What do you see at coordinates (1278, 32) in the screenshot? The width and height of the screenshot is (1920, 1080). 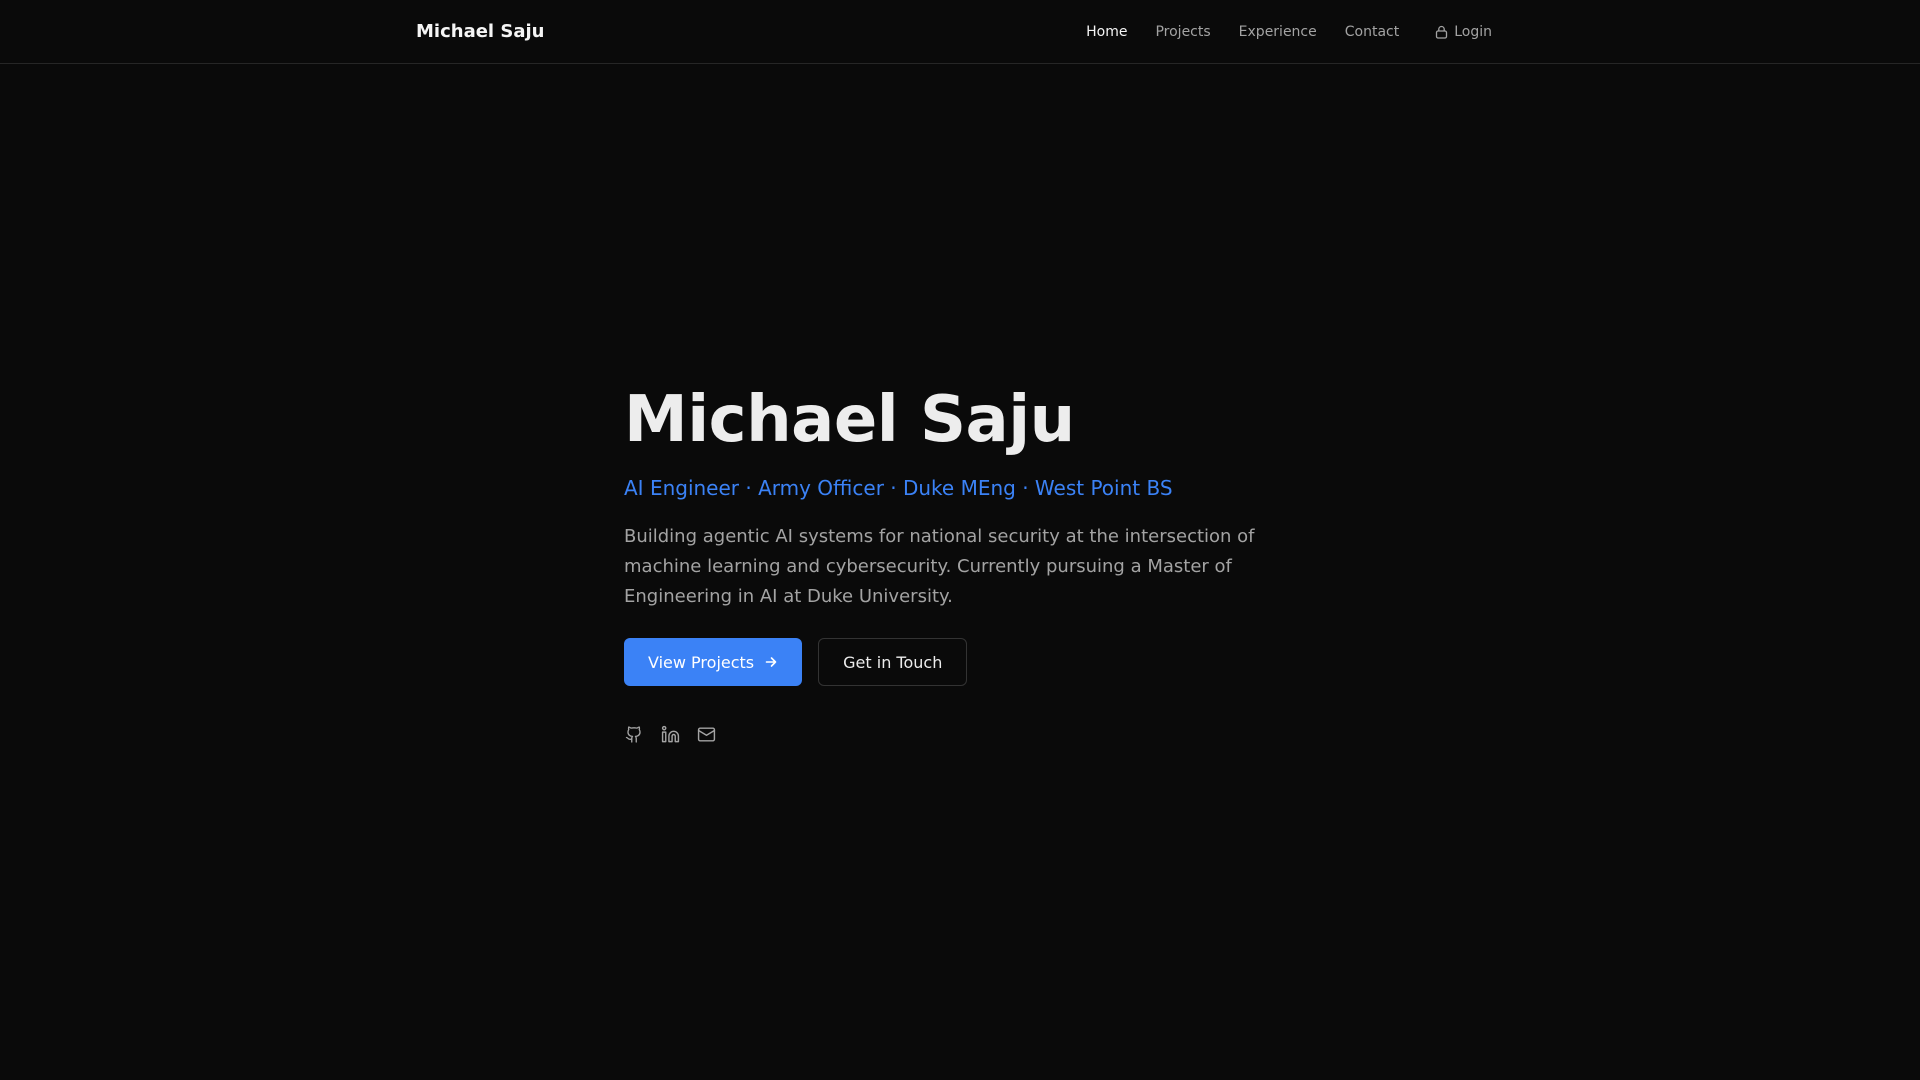 I see `nav-link-experience: Experience` at bounding box center [1278, 32].